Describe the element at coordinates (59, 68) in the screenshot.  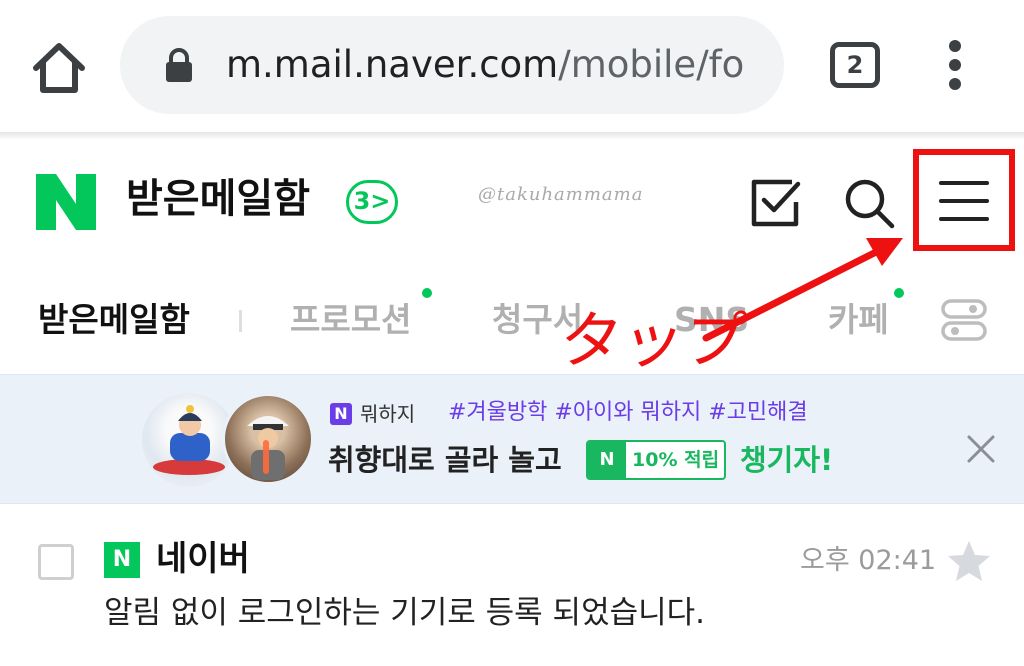
I see `home-icon` at that location.